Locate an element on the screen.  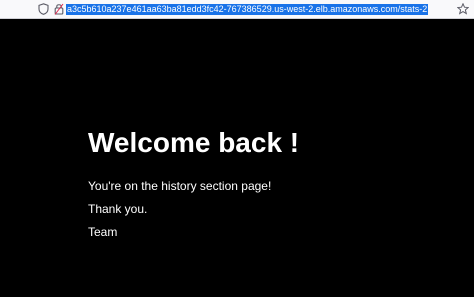
signature-text: Team is located at coordinates (103, 232).